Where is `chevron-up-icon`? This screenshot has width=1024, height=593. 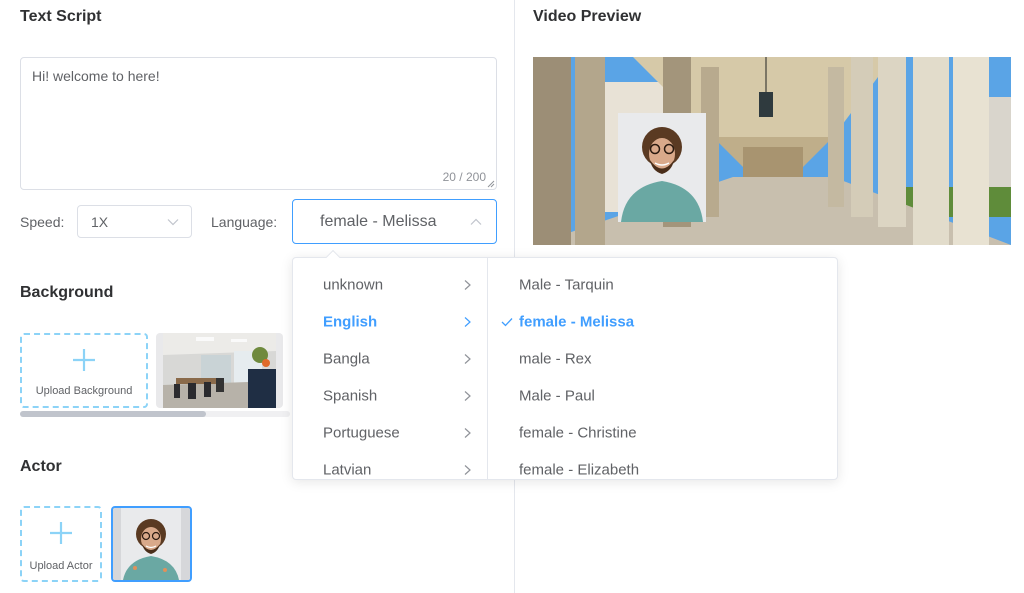 chevron-up-icon is located at coordinates (476, 221).